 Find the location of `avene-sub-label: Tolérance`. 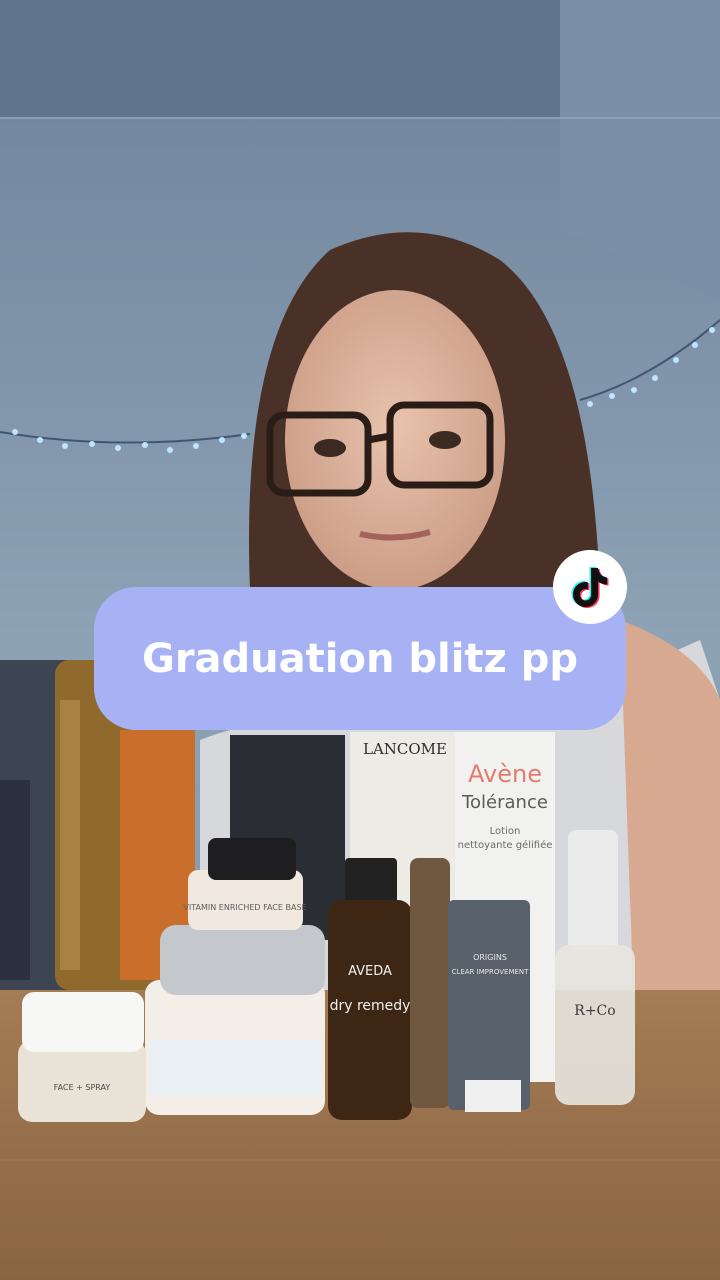

avene-sub-label: Tolérance is located at coordinates (504, 802).